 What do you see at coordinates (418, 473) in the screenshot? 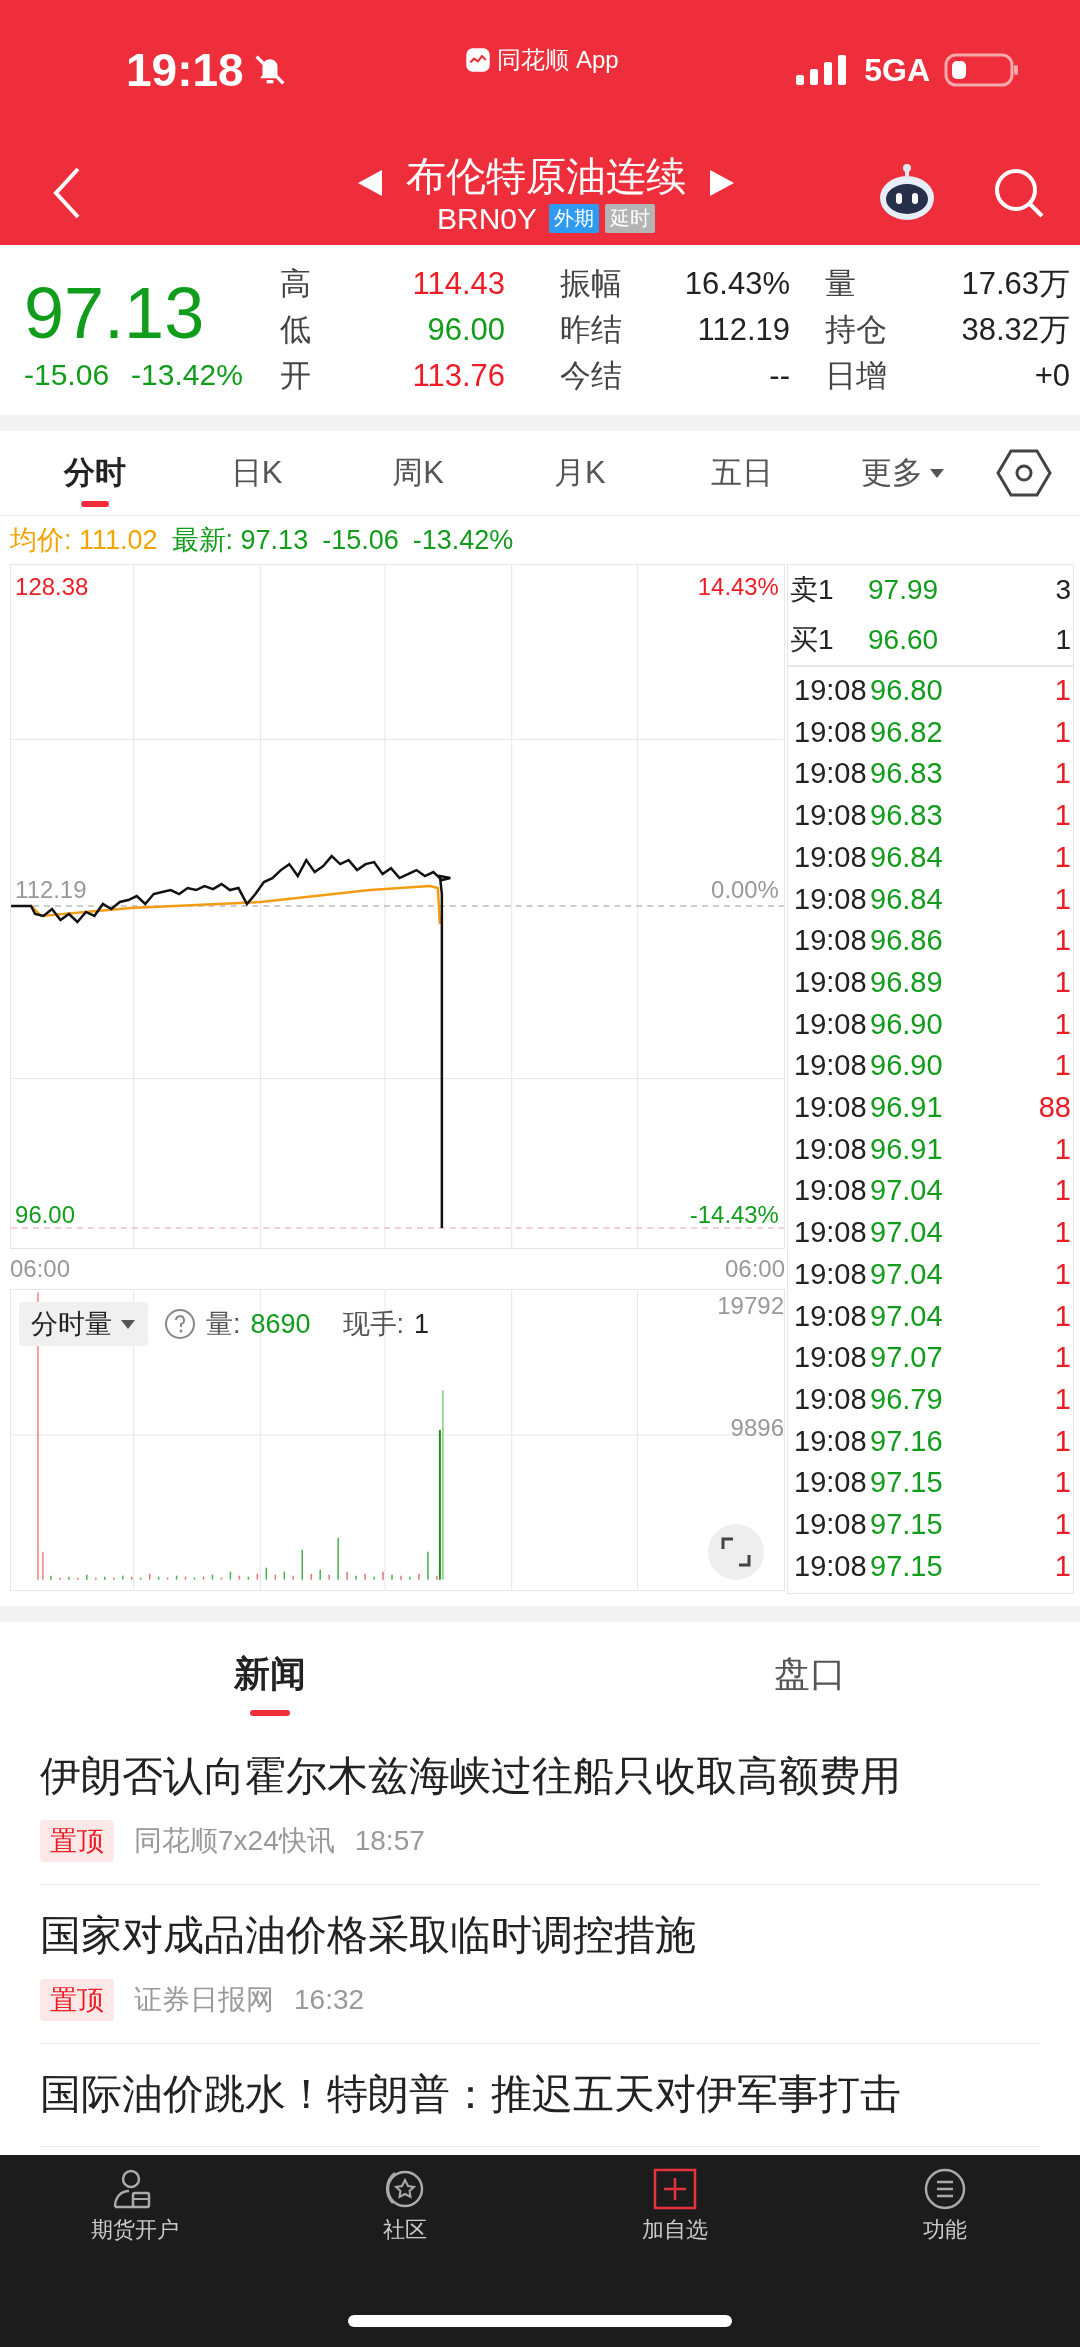
I see `chart-tab: 周K` at bounding box center [418, 473].